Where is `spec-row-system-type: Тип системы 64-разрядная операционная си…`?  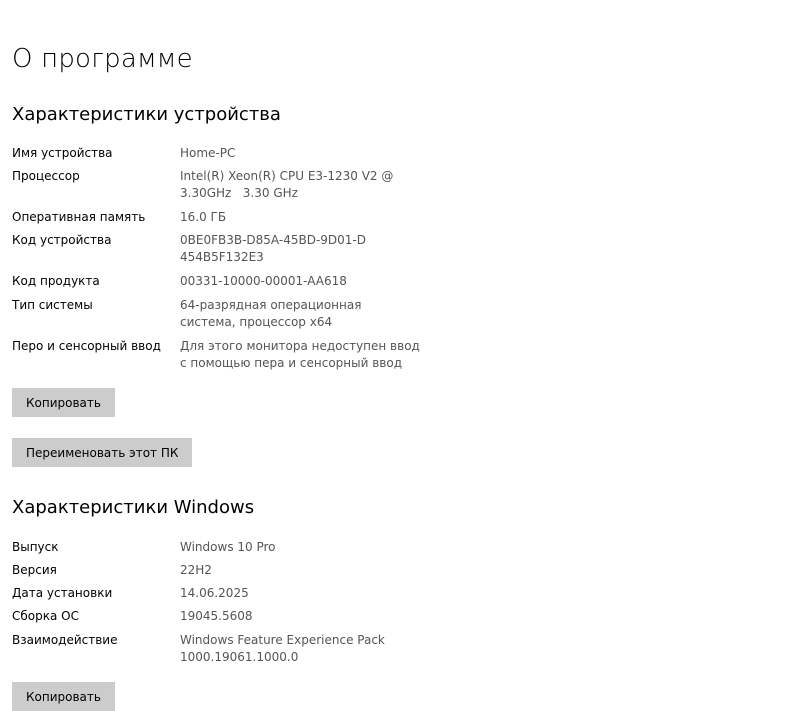 spec-row-system-type: Тип системы 64-разрядная операционная си… is located at coordinates (216, 314).